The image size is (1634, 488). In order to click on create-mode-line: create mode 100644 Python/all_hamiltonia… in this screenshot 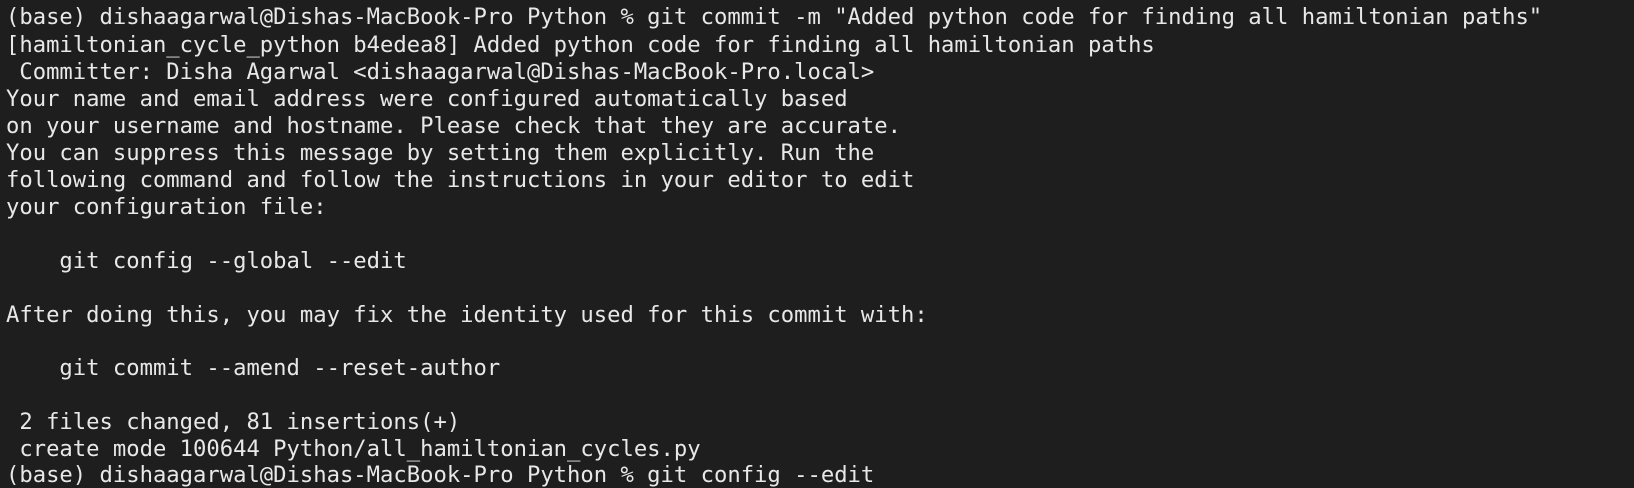, I will do `click(353, 449)`.